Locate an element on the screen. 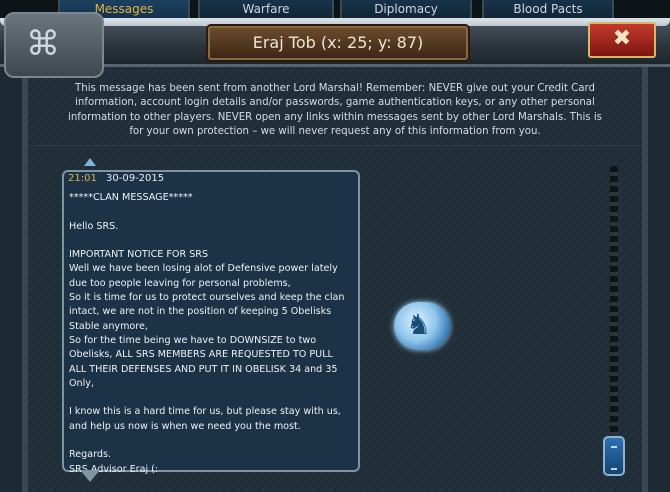  bubble-tail is located at coordinates (90, 476).